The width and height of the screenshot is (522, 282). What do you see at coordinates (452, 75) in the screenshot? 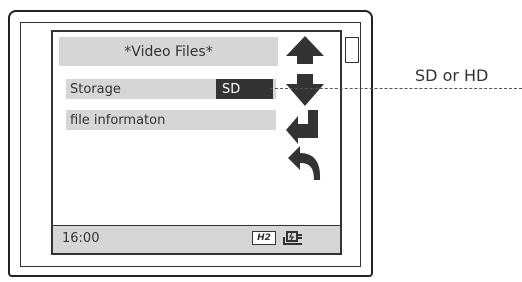
I see `callout-label: SD or HD` at bounding box center [452, 75].